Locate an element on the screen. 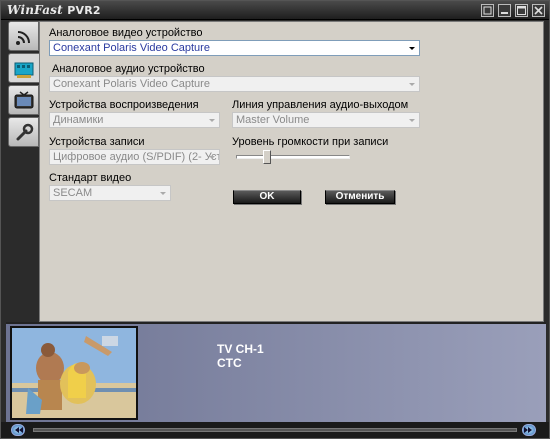 The height and width of the screenshot is (439, 550). maximize-icon is located at coordinates (521, 10).